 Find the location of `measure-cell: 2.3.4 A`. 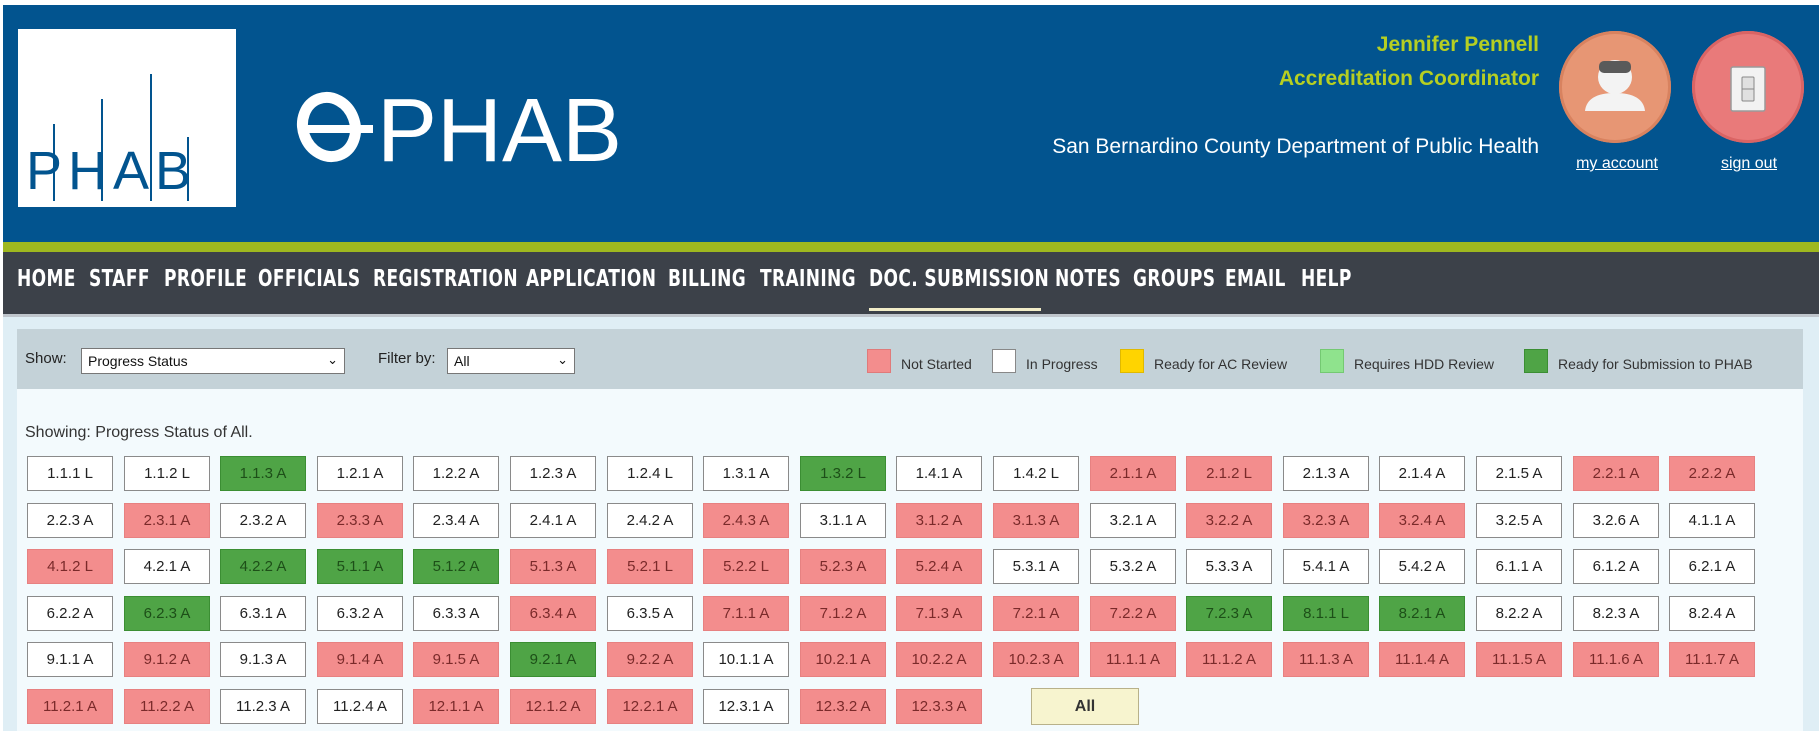

measure-cell: 2.3.4 A is located at coordinates (456, 520).